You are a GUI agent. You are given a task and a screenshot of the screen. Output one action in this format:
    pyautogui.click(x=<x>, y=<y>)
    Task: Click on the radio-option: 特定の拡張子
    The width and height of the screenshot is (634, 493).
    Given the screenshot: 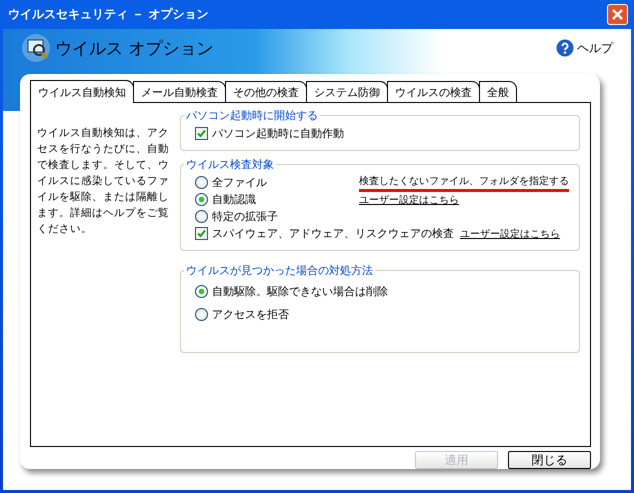 What is the action you would take?
    pyautogui.click(x=274, y=216)
    